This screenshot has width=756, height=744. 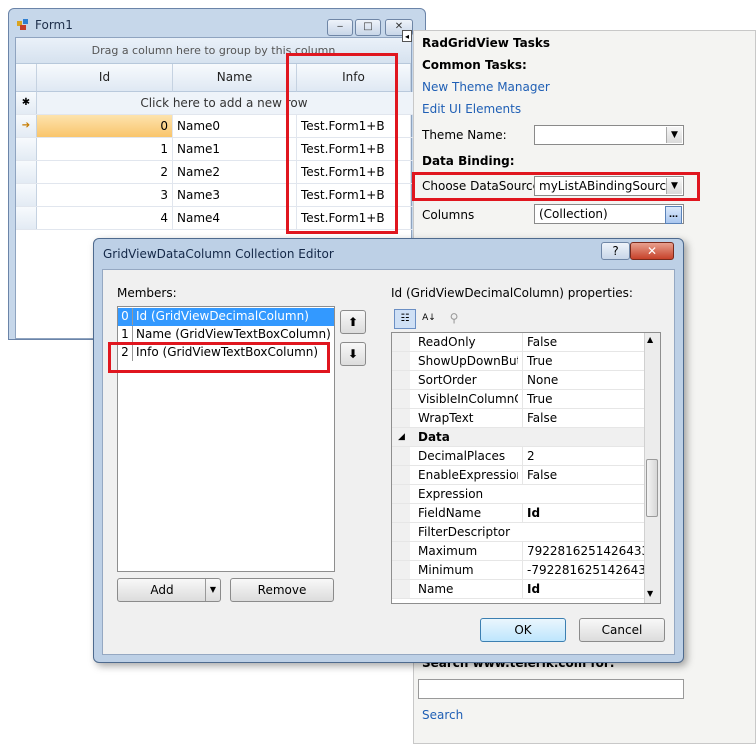 What do you see at coordinates (342, 143) in the screenshot?
I see `highlight-info-column` at bounding box center [342, 143].